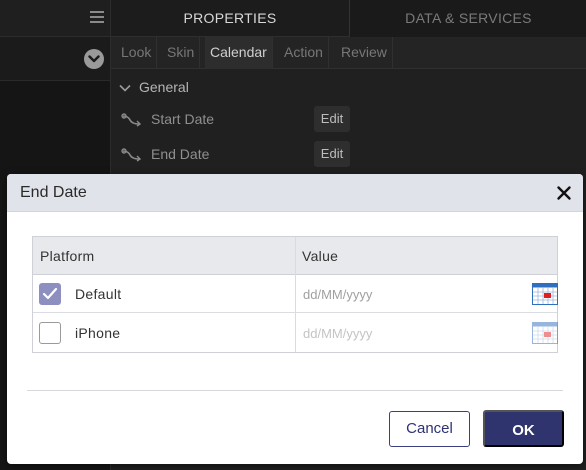  Describe the element at coordinates (180, 154) in the screenshot. I see `property-label: End Date` at that location.